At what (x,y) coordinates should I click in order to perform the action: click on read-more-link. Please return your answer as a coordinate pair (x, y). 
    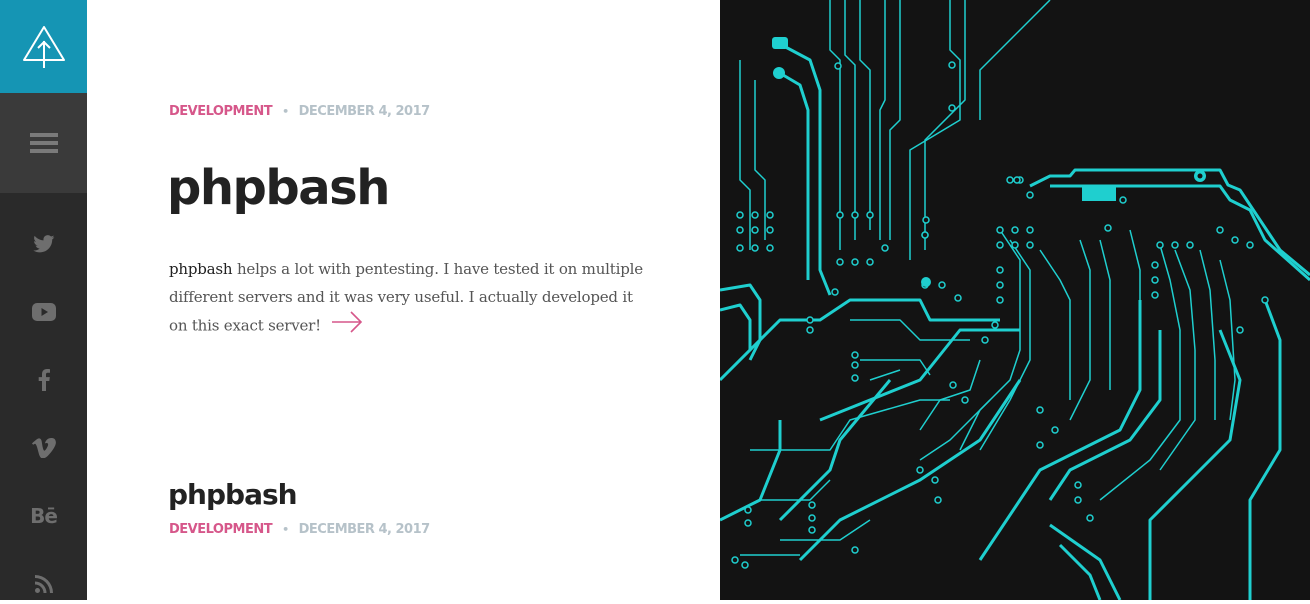
    Looking at the image, I should click on (347, 326).